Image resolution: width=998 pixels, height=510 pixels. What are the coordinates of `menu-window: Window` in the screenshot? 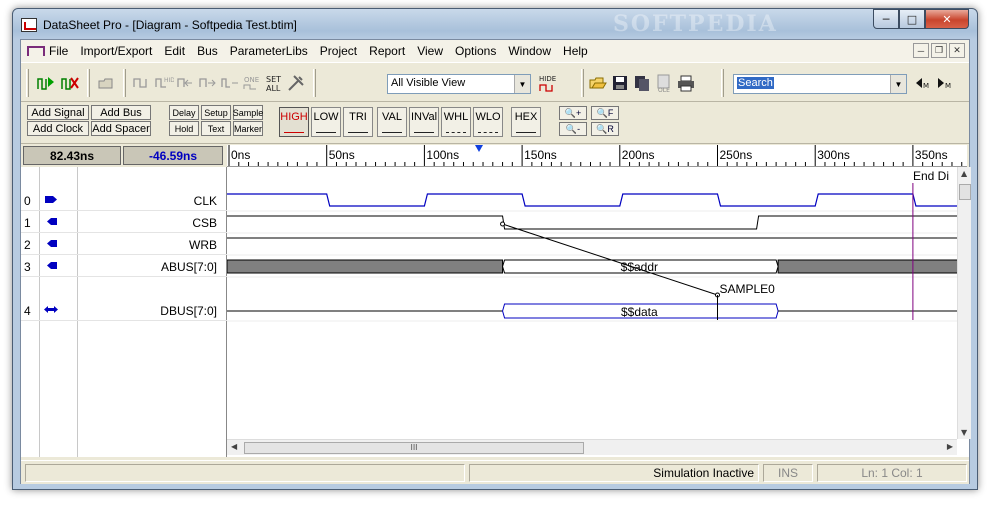 It's located at (529, 51).